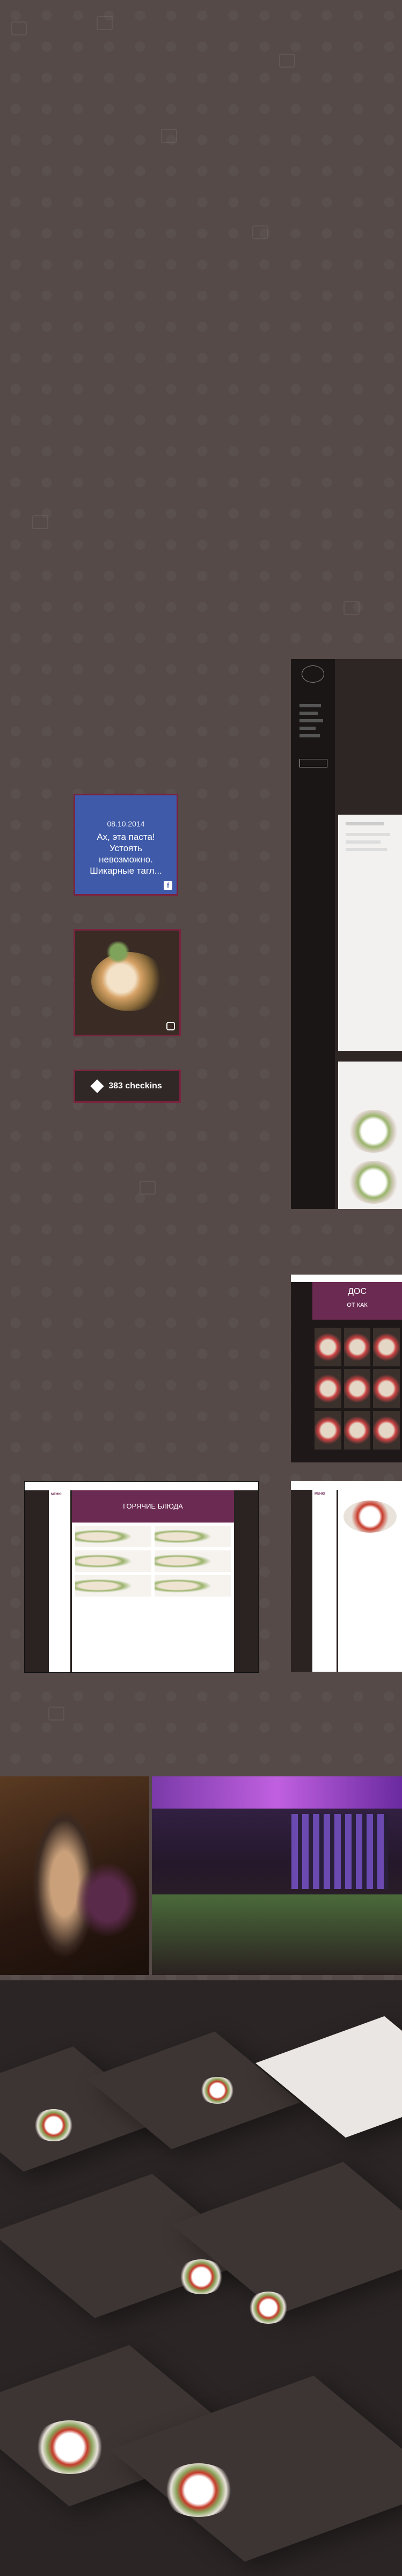 Image resolution: width=402 pixels, height=2576 pixels. Describe the element at coordinates (168, 885) in the screenshot. I see `facebook-icon: f` at that location.